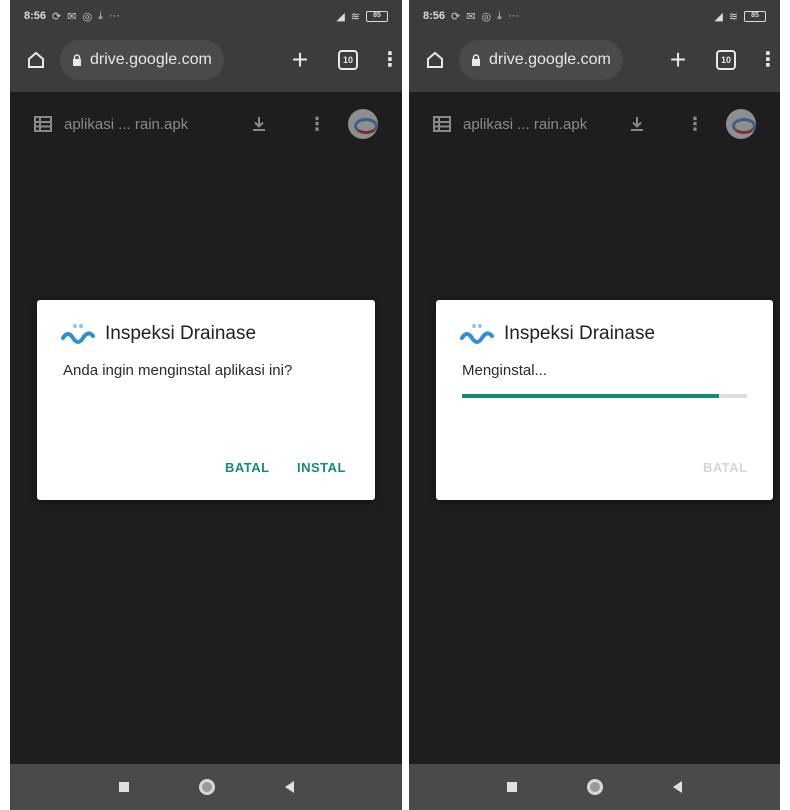  I want to click on install-progress-bar, so click(604, 396).